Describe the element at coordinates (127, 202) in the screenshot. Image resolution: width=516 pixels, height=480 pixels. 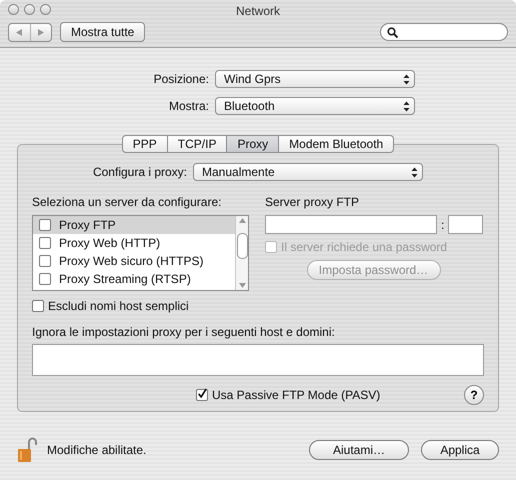
I see `server-list-label: Seleziona un server da configurare:` at that location.